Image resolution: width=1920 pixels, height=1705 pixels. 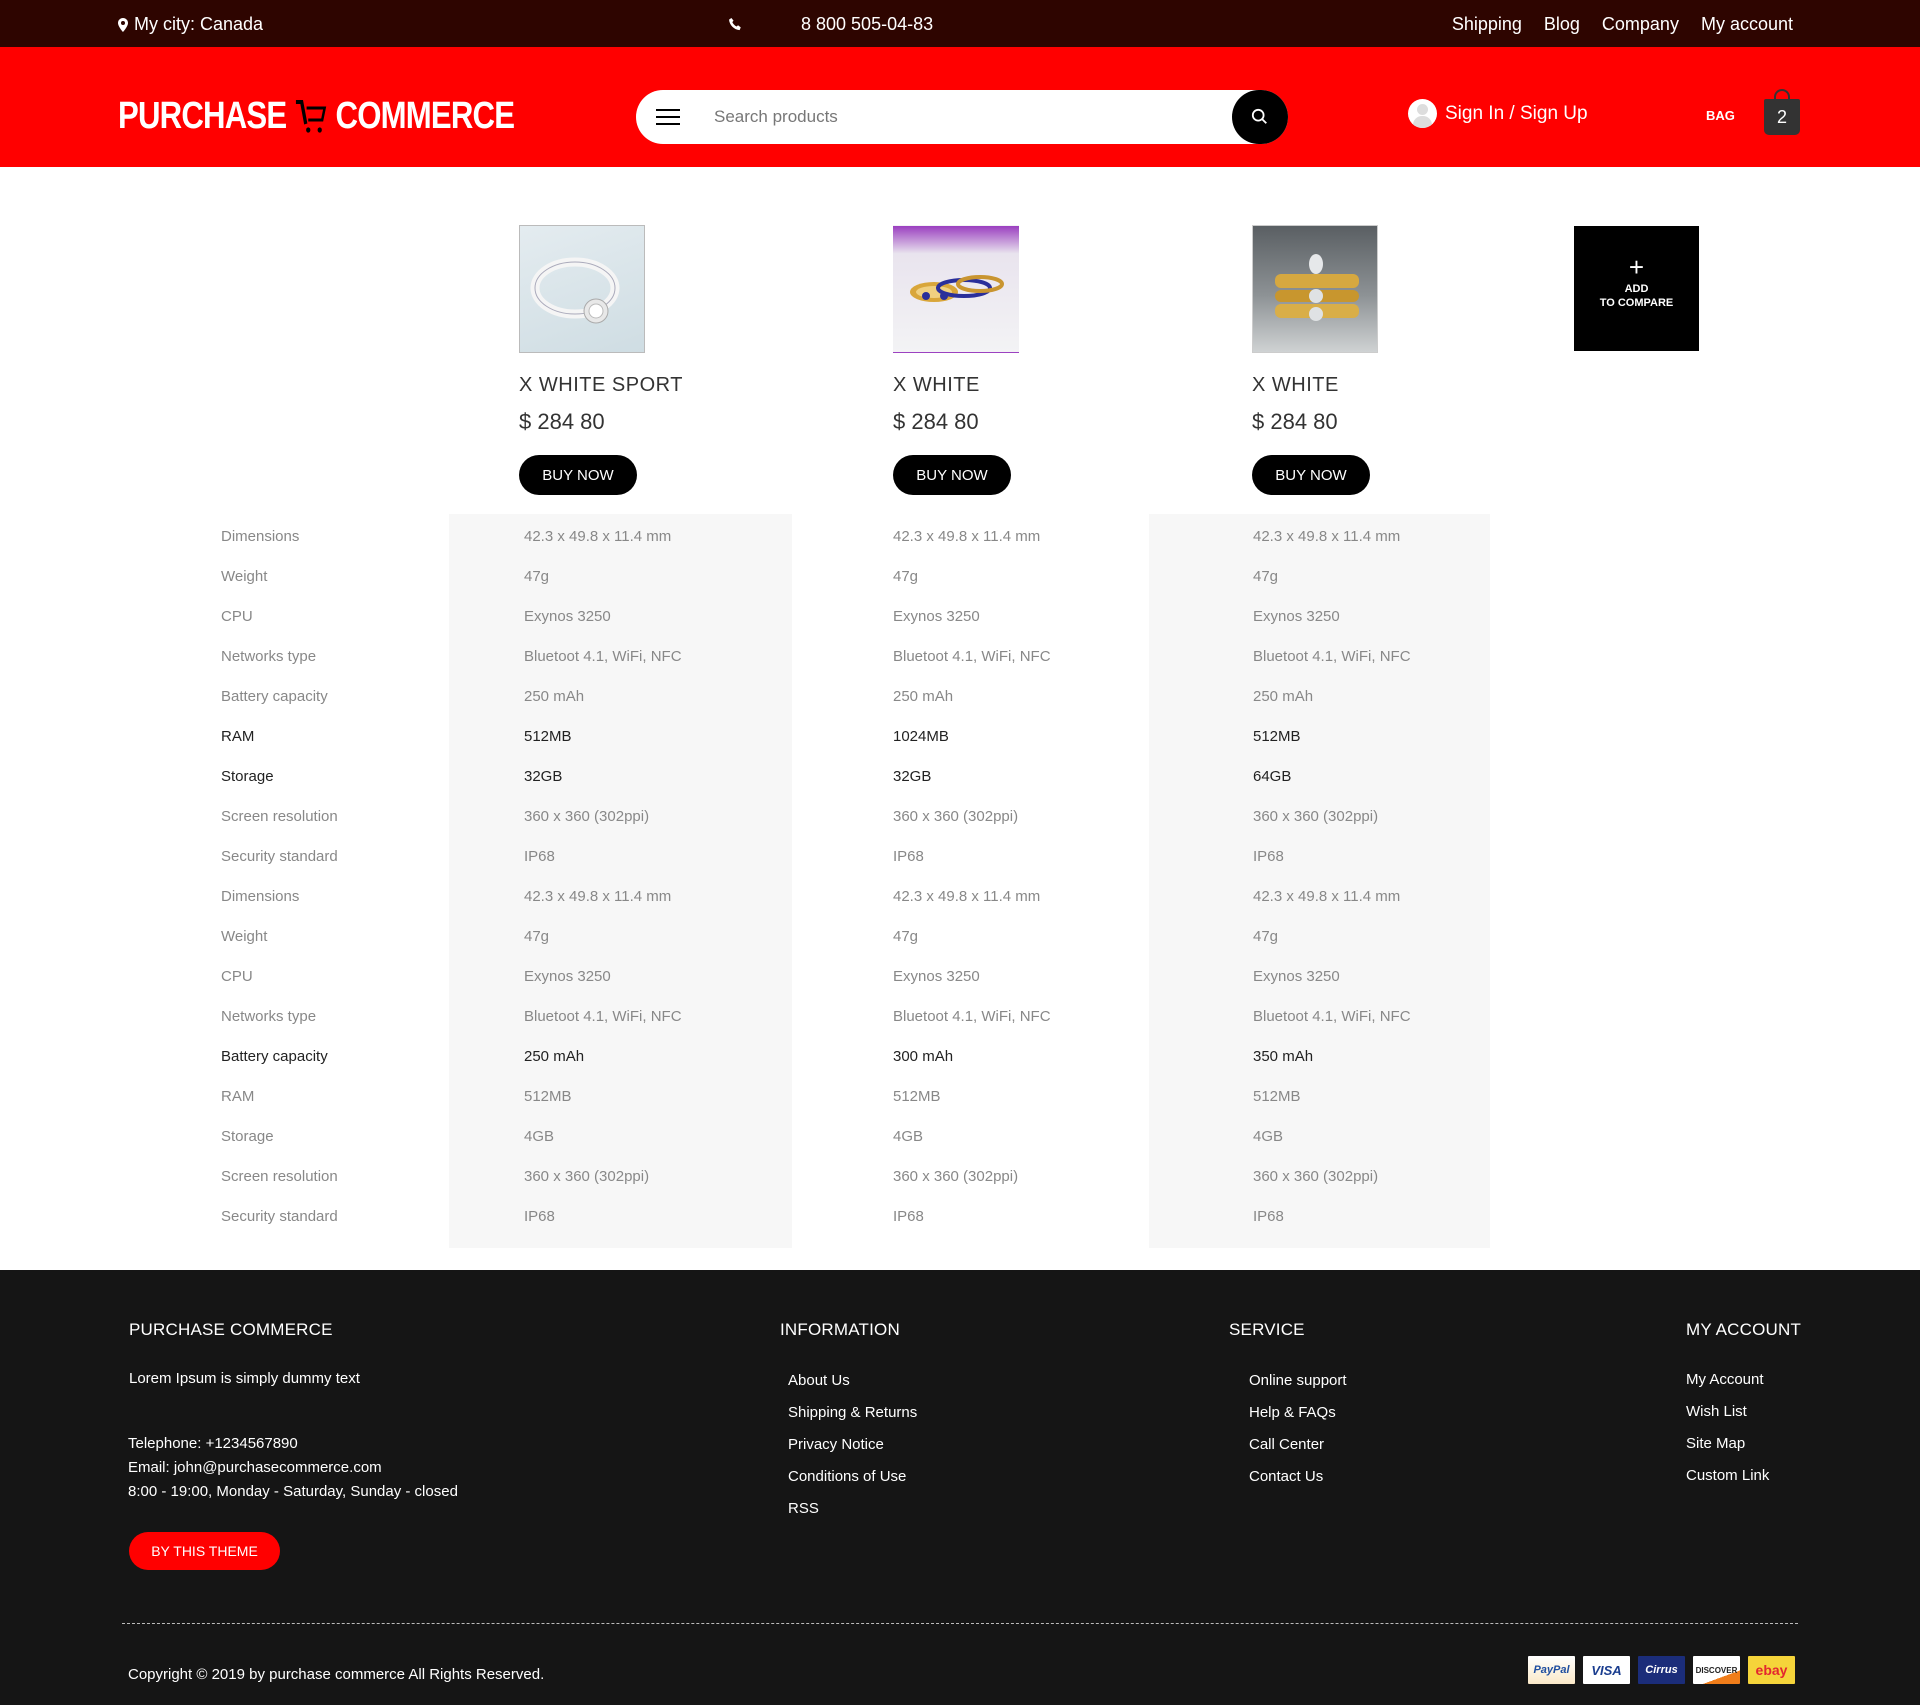 What do you see at coordinates (852, 1484) in the screenshot?
I see `footer-link-conditions: Conditions of Use` at bounding box center [852, 1484].